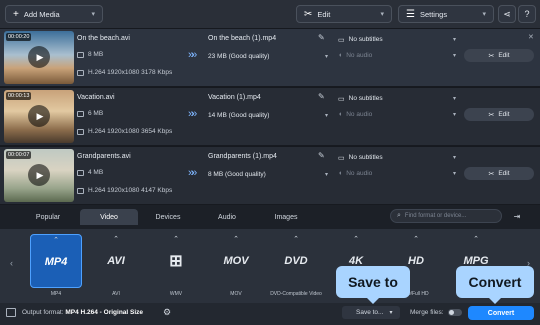 Image resolution: width=540 pixels, height=325 pixels. I want to click on duration-badge: 00:00:07, so click(19, 155).